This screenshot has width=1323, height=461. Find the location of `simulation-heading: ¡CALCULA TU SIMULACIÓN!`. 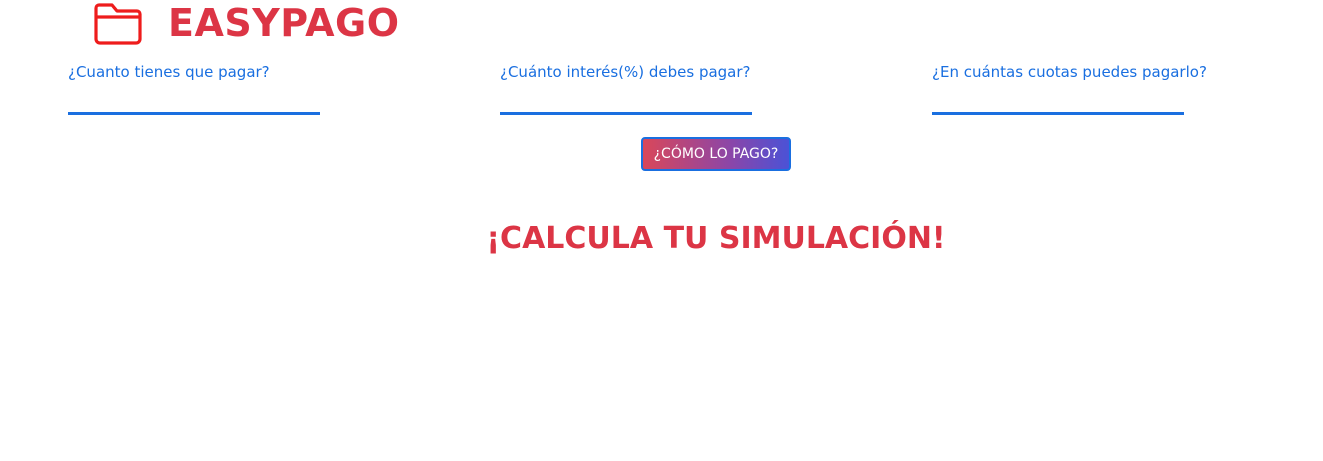

simulation-heading: ¡CALCULA TU SIMULACIÓN! is located at coordinates (716, 238).